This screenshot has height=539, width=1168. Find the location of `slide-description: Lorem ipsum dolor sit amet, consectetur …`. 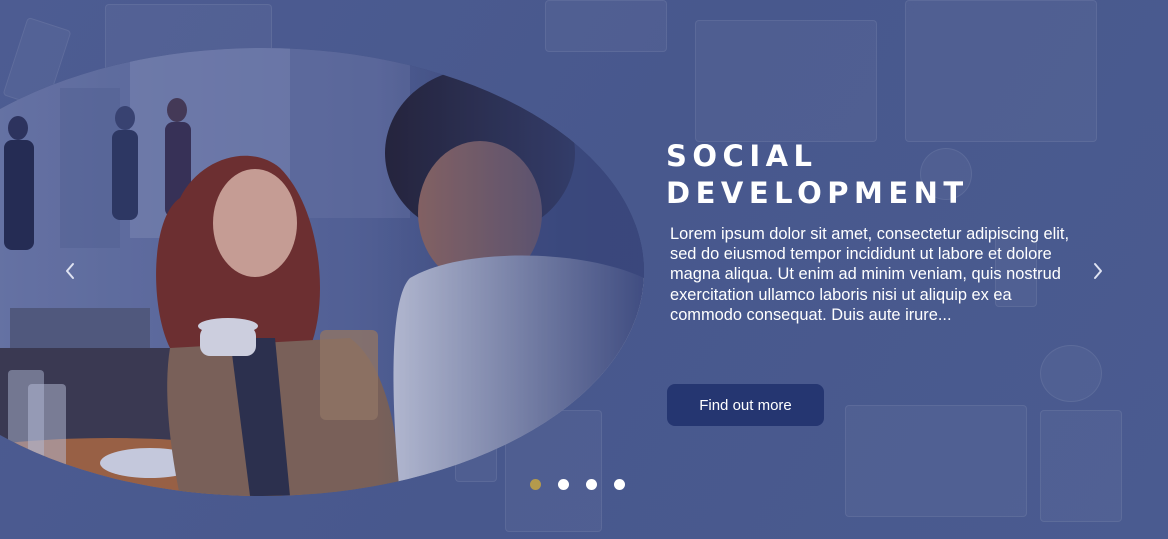

slide-description: Lorem ipsum dolor sit amet, consectetur … is located at coordinates (870, 274).